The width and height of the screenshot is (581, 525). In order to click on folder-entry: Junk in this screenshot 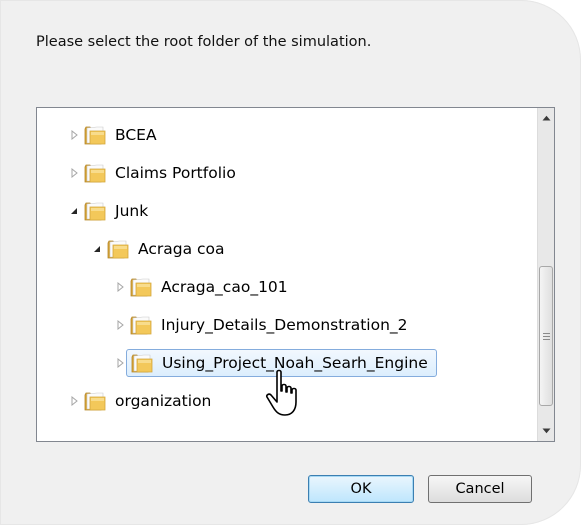, I will do `click(118, 211)`.